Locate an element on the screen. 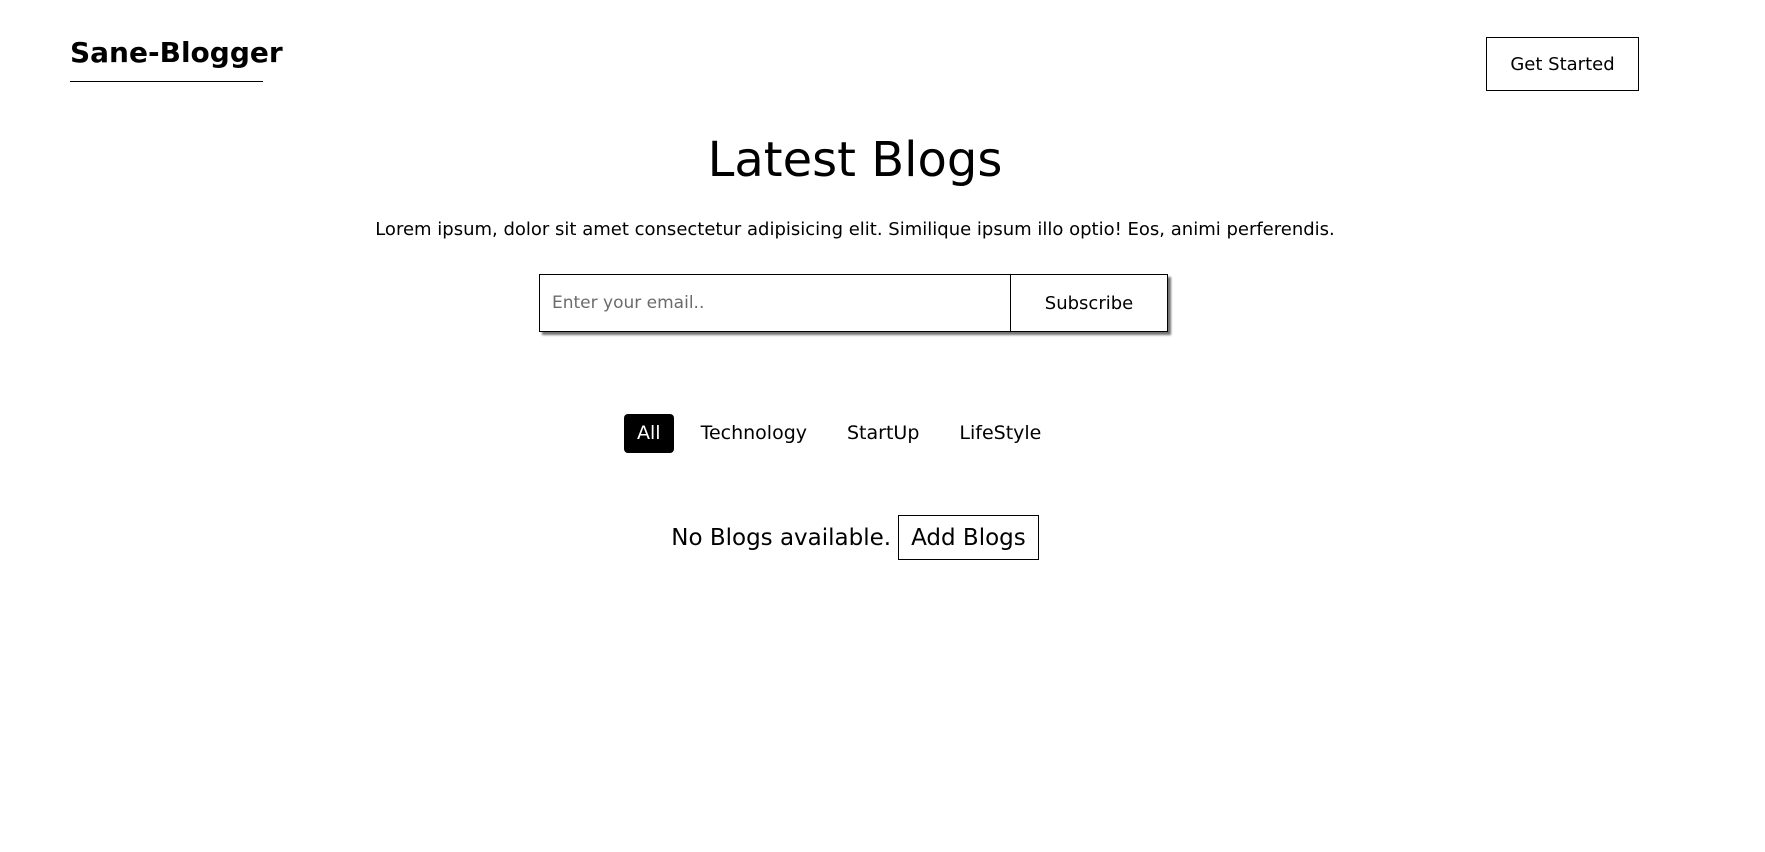 This screenshot has width=1765, height=852. add-blogs-button: Add Blogs is located at coordinates (968, 537).